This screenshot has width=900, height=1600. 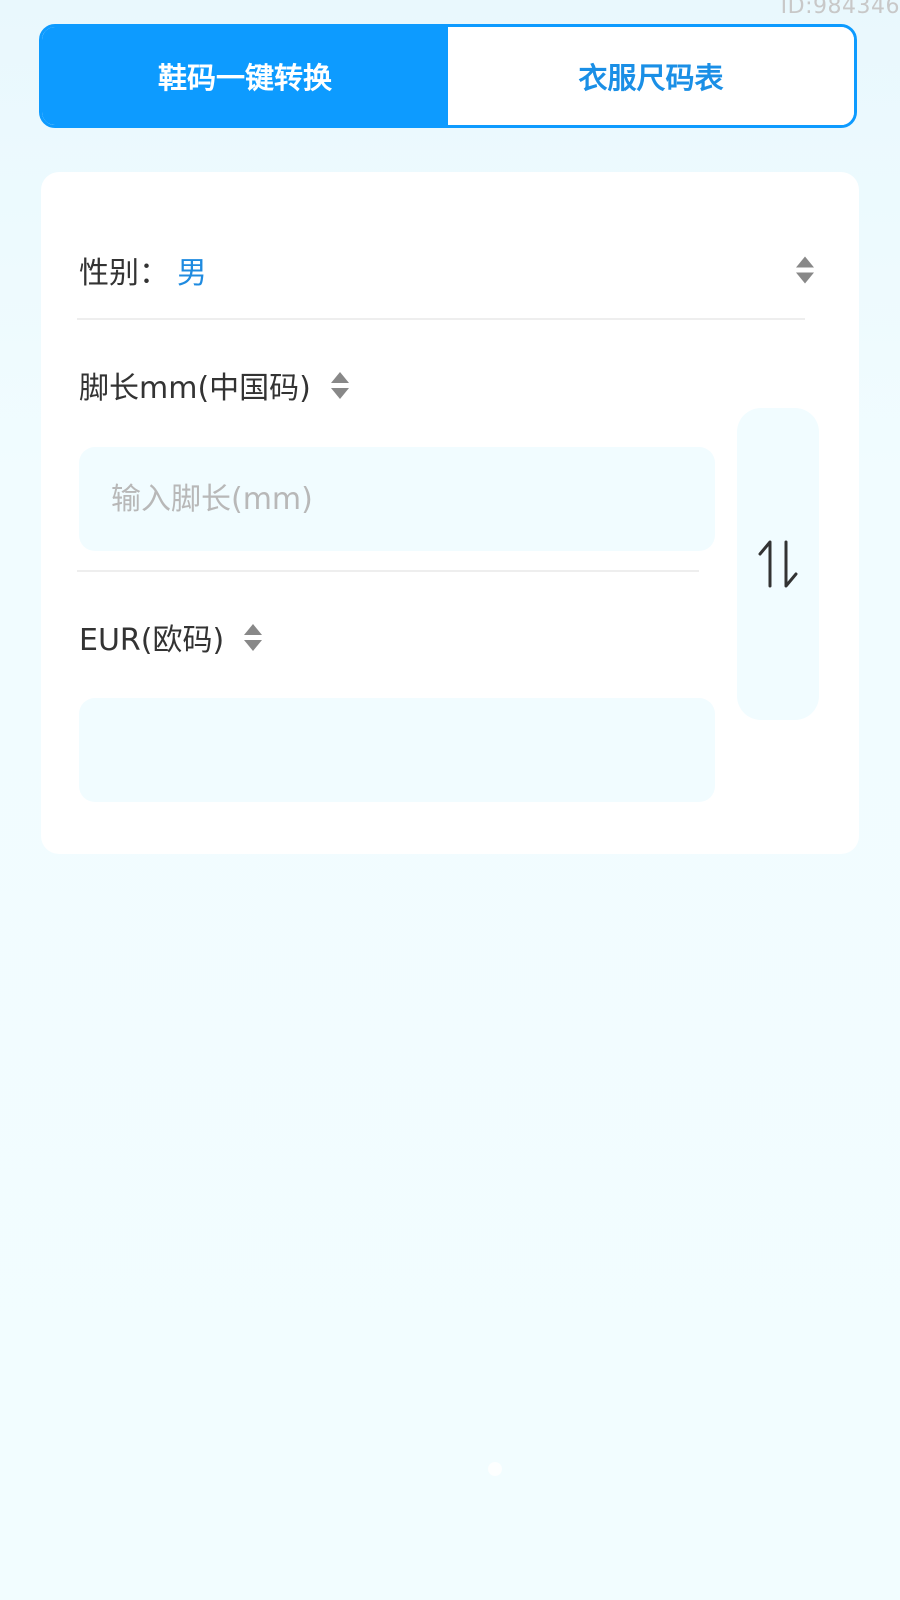 I want to click on eur-size-output-box, so click(x=397, y=750).